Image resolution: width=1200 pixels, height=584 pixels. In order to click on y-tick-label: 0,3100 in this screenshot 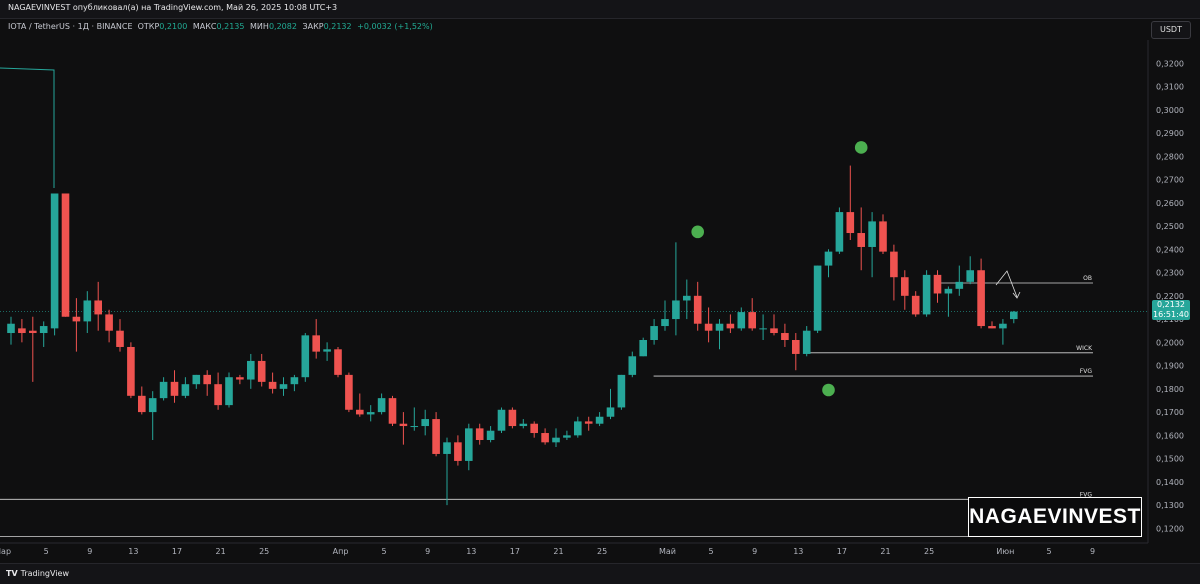, I will do `click(1170, 87)`.